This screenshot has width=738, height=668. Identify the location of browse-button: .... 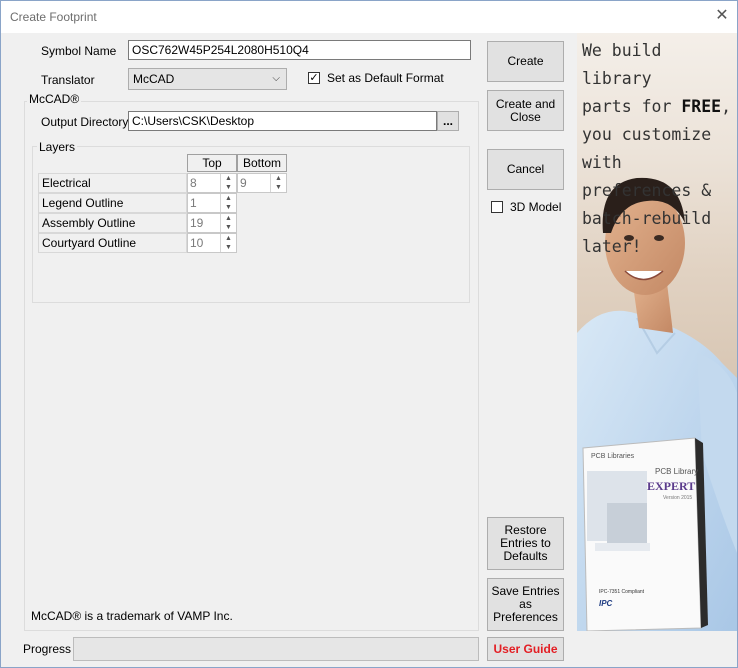
(448, 121).